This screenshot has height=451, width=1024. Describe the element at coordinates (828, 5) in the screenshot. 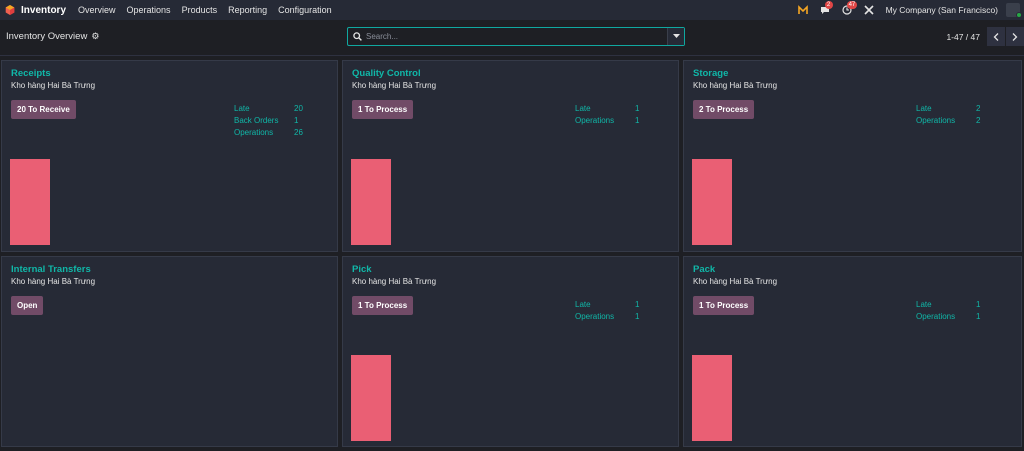

I see `discuss-badge: 2` at that location.